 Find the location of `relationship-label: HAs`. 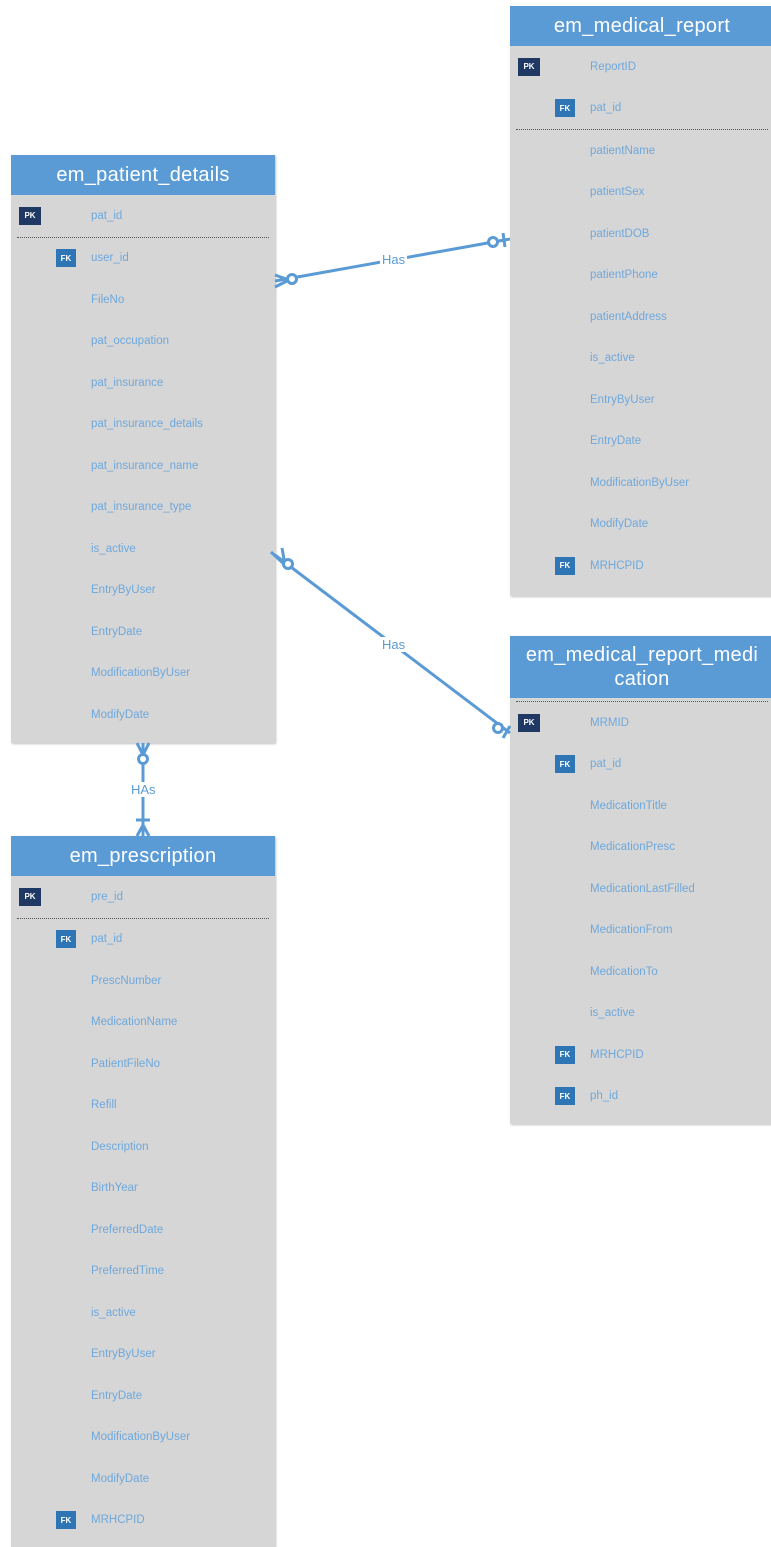

relationship-label: HAs is located at coordinates (143, 789).